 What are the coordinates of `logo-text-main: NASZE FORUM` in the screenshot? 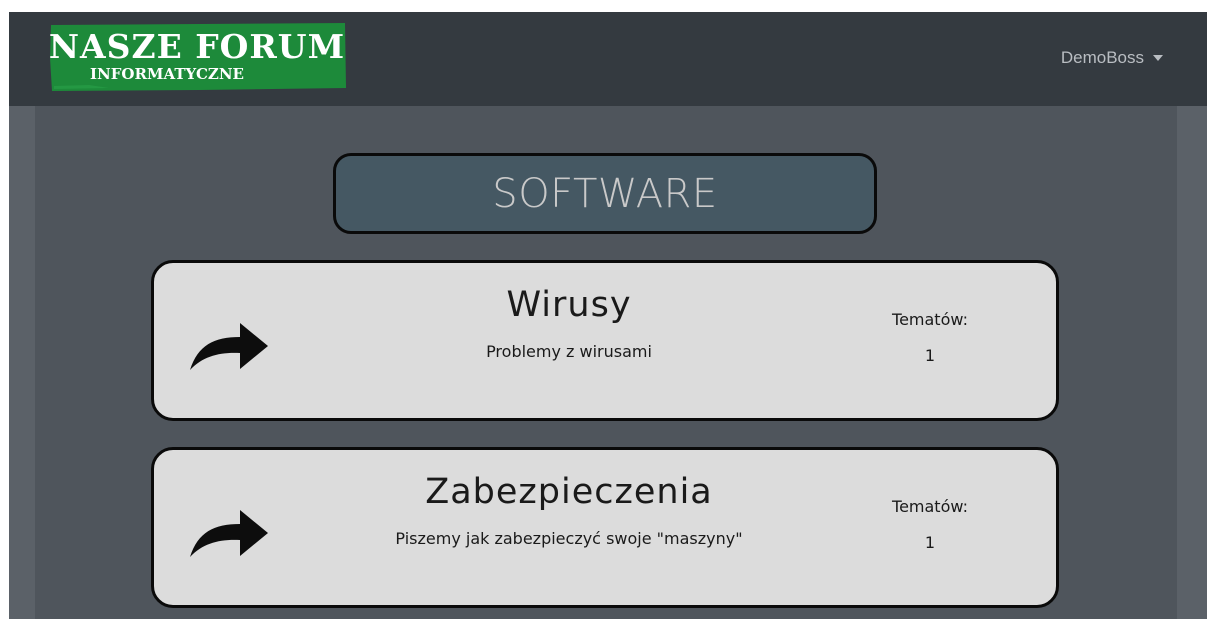 It's located at (197, 46).